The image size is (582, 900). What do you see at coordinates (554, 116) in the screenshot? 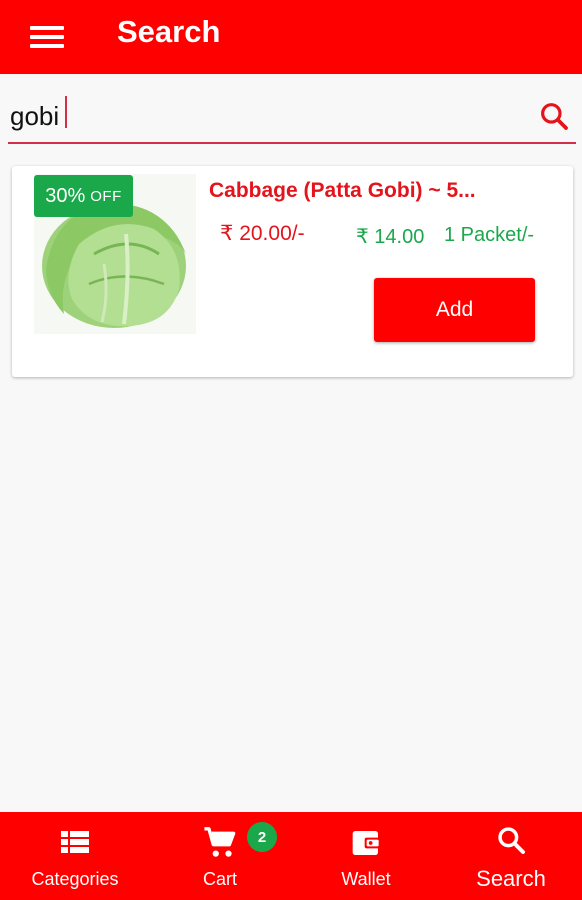
I see `search-icon` at bounding box center [554, 116].